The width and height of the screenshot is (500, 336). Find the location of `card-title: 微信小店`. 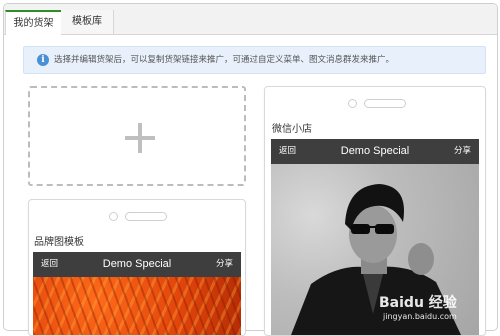

card-title: 微信小店 is located at coordinates (292, 129).